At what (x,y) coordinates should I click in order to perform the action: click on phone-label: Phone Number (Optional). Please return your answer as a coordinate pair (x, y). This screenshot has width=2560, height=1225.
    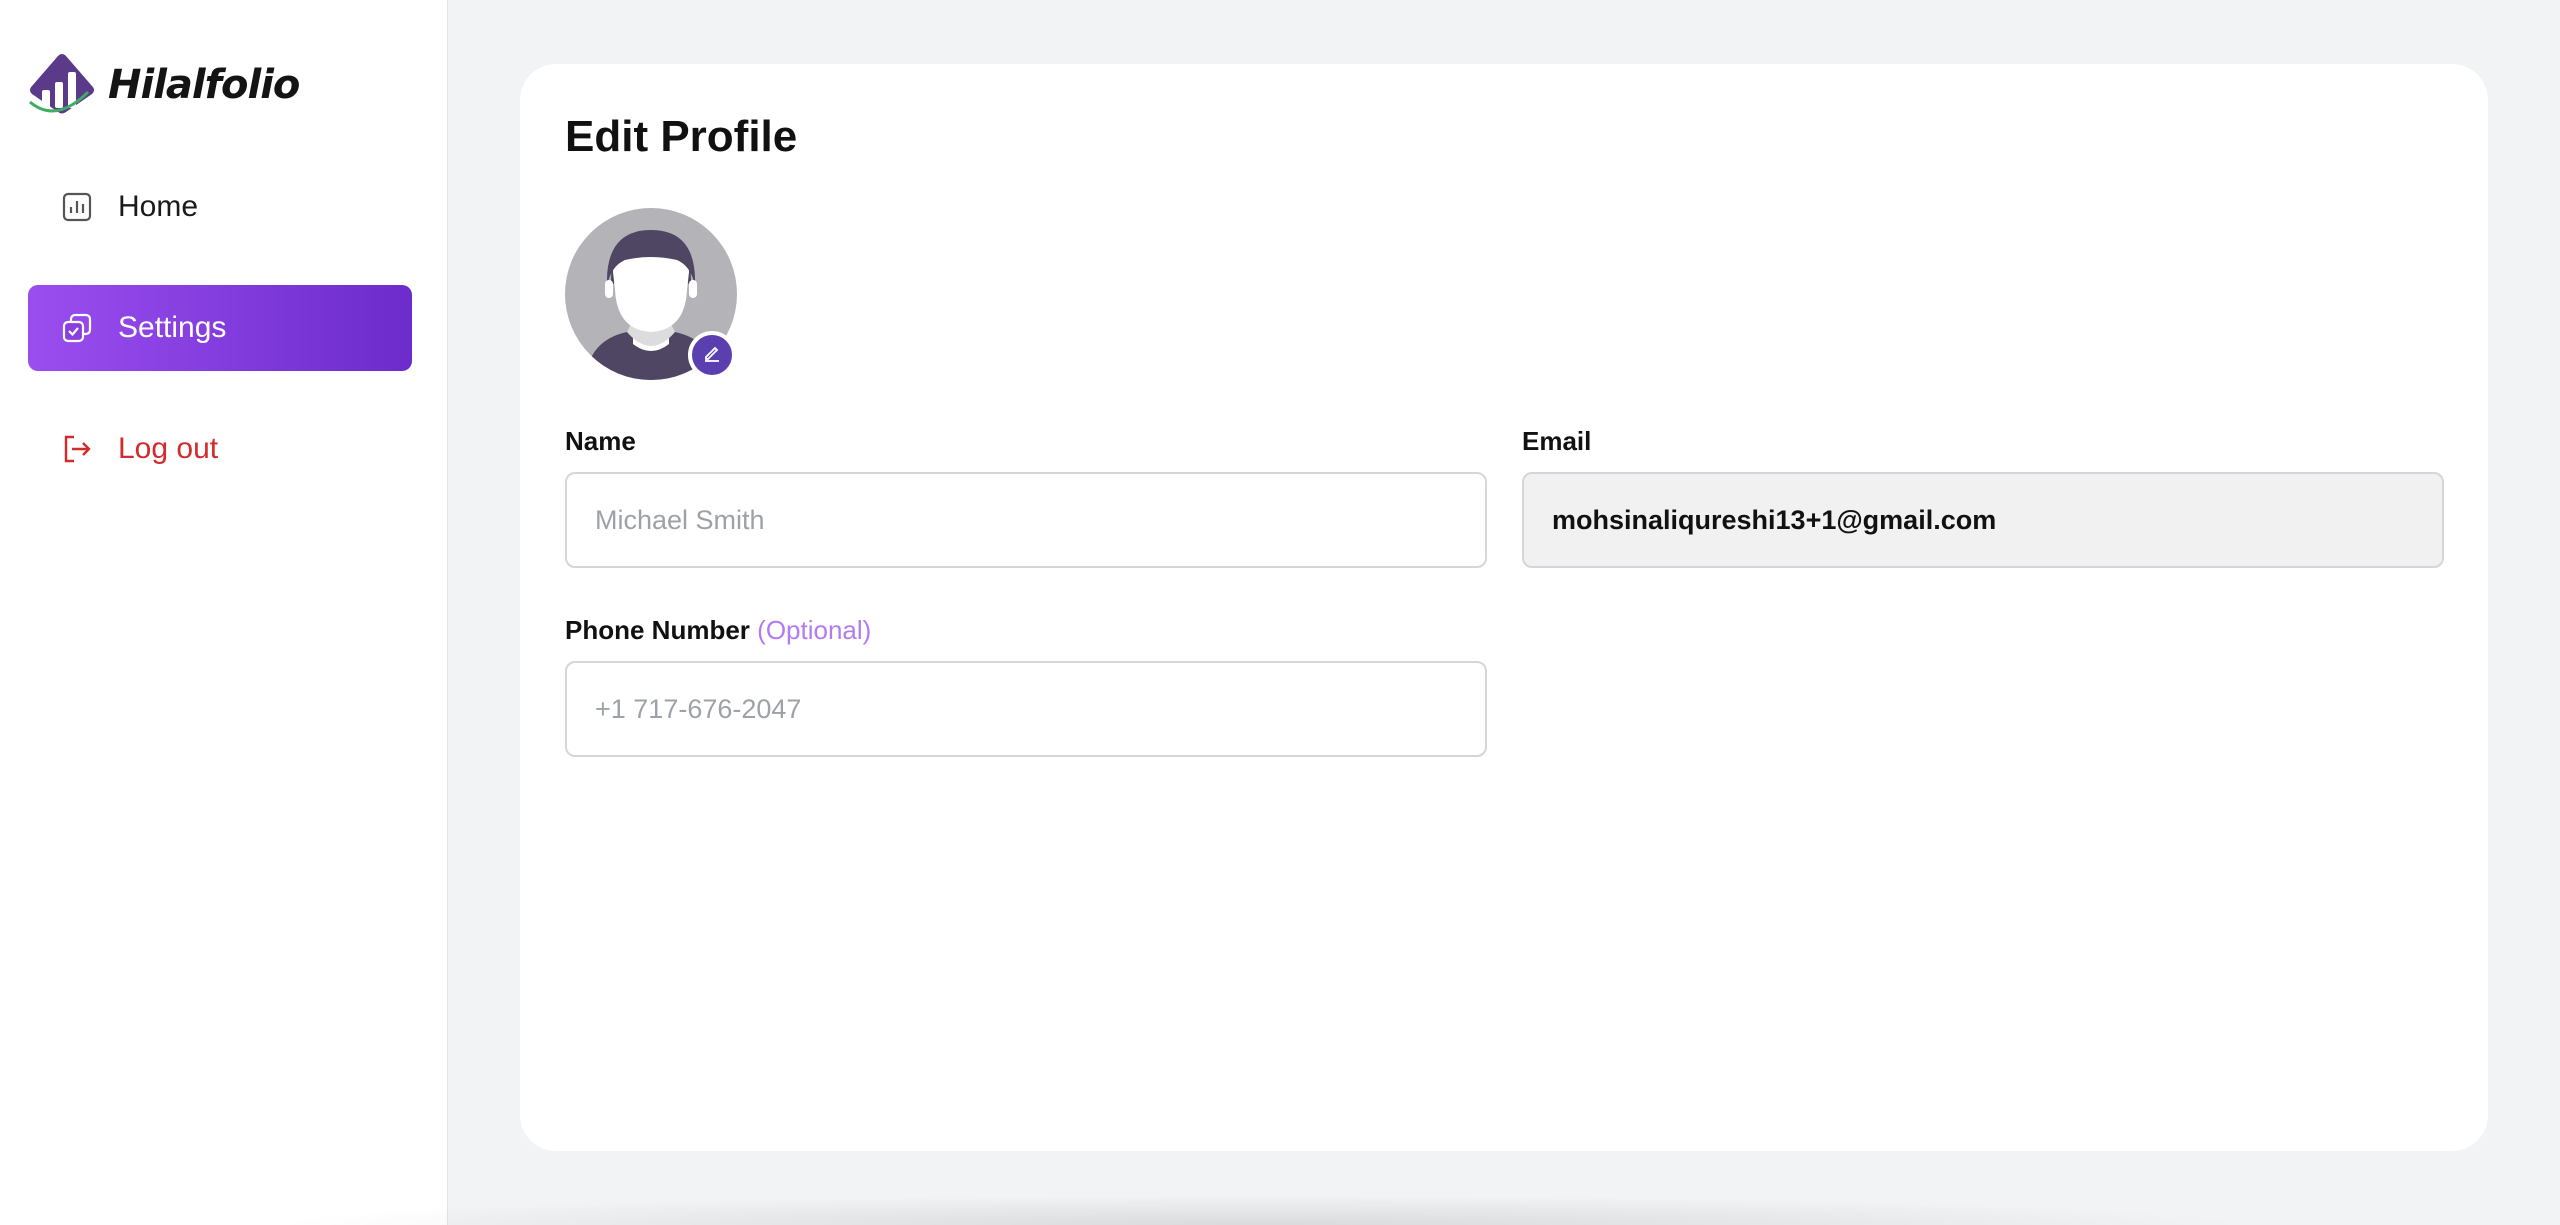
    Looking at the image, I should click on (718, 630).